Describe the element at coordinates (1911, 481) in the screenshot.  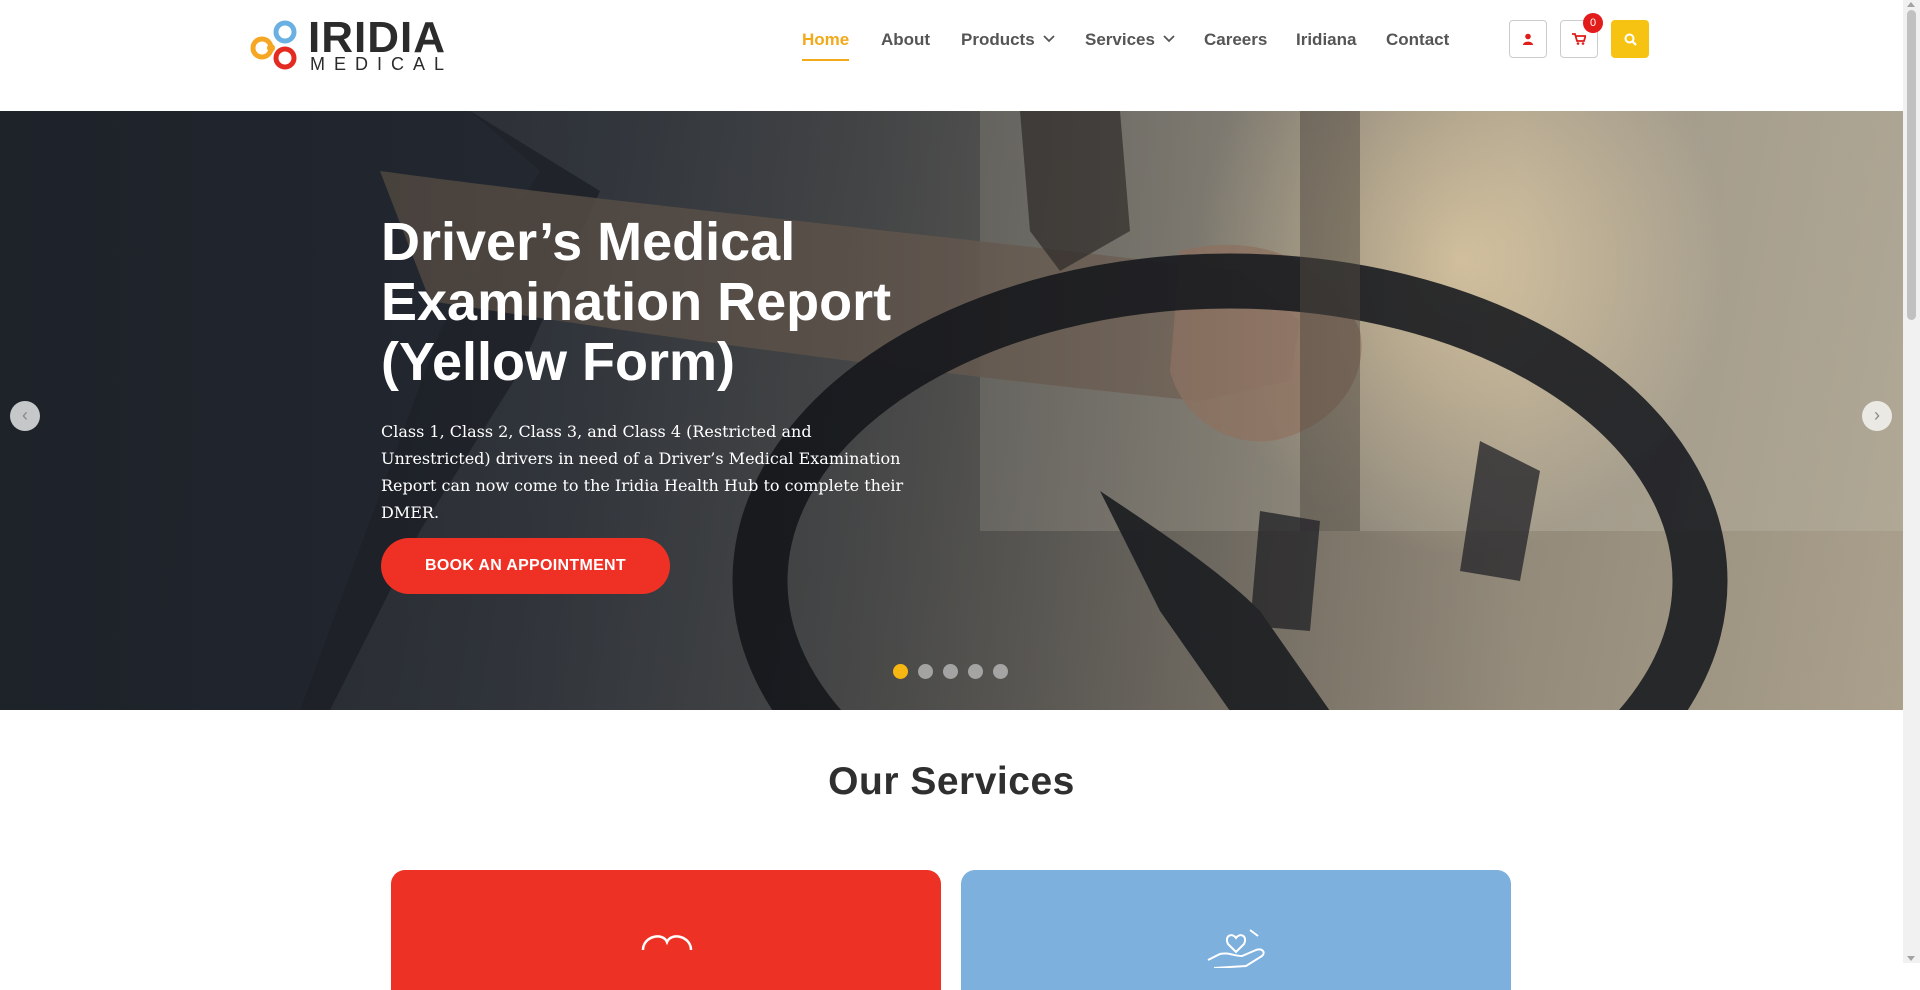
I see `page-scrollbar` at that location.